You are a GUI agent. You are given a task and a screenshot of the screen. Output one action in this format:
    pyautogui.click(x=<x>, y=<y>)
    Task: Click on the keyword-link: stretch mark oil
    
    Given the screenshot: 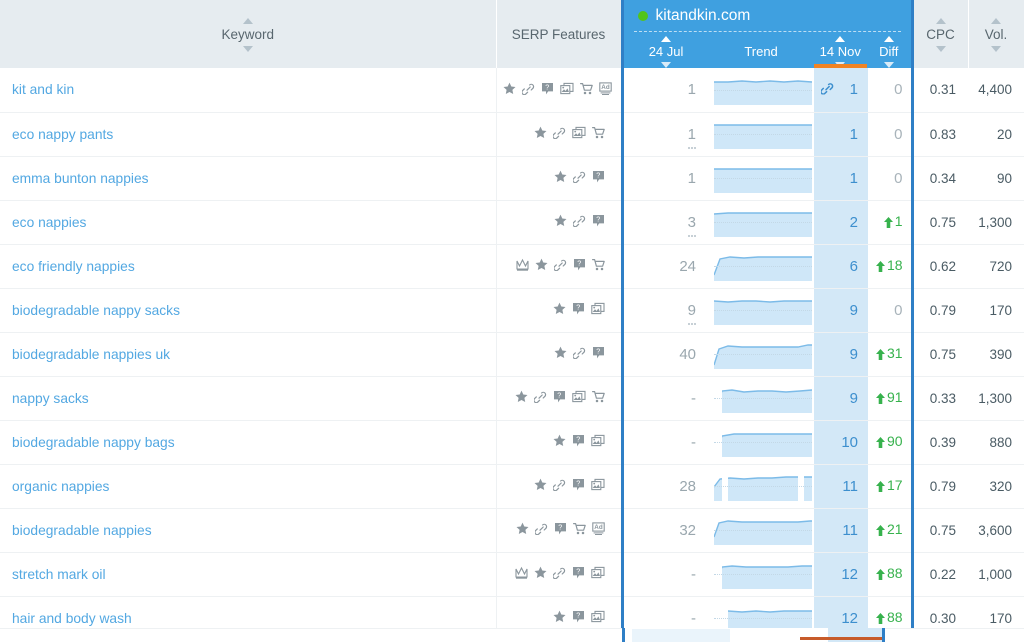 What is the action you would take?
    pyautogui.click(x=59, y=574)
    